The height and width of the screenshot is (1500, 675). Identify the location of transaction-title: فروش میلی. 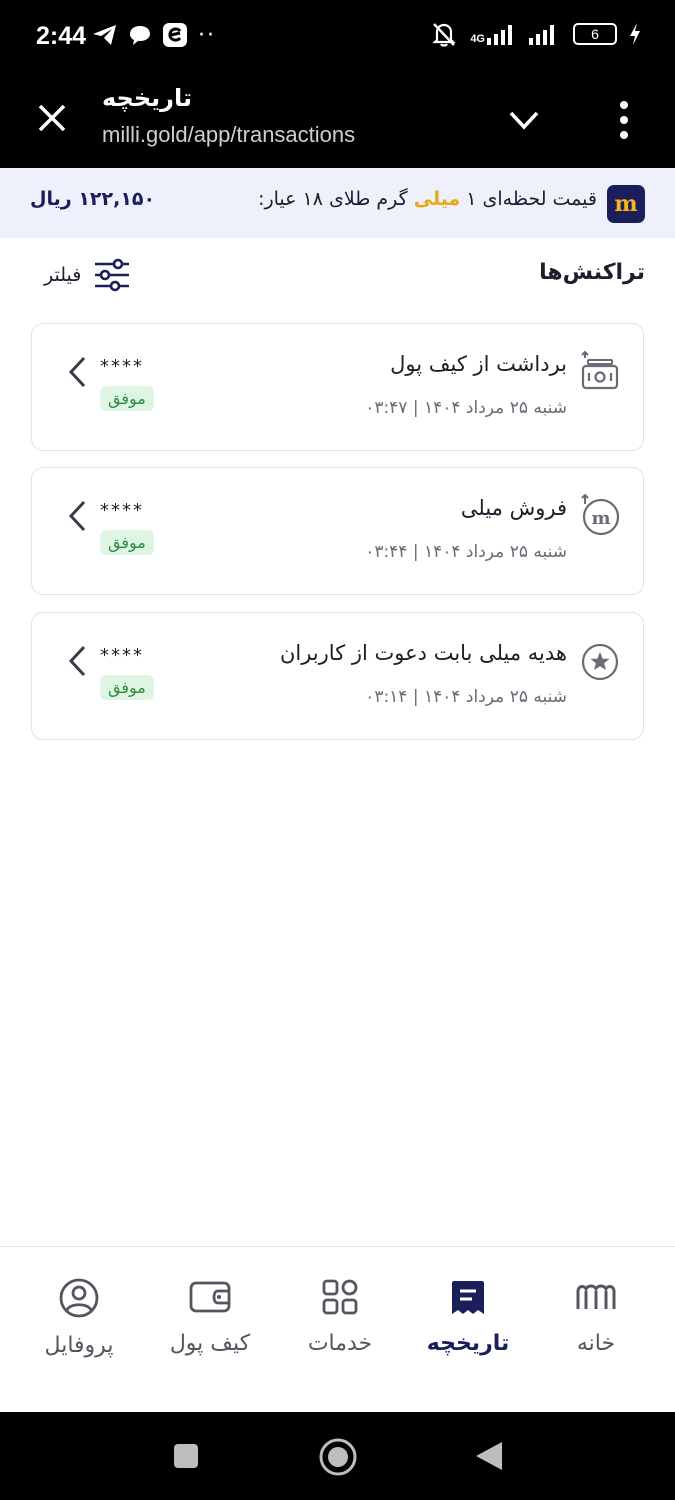
(513, 508).